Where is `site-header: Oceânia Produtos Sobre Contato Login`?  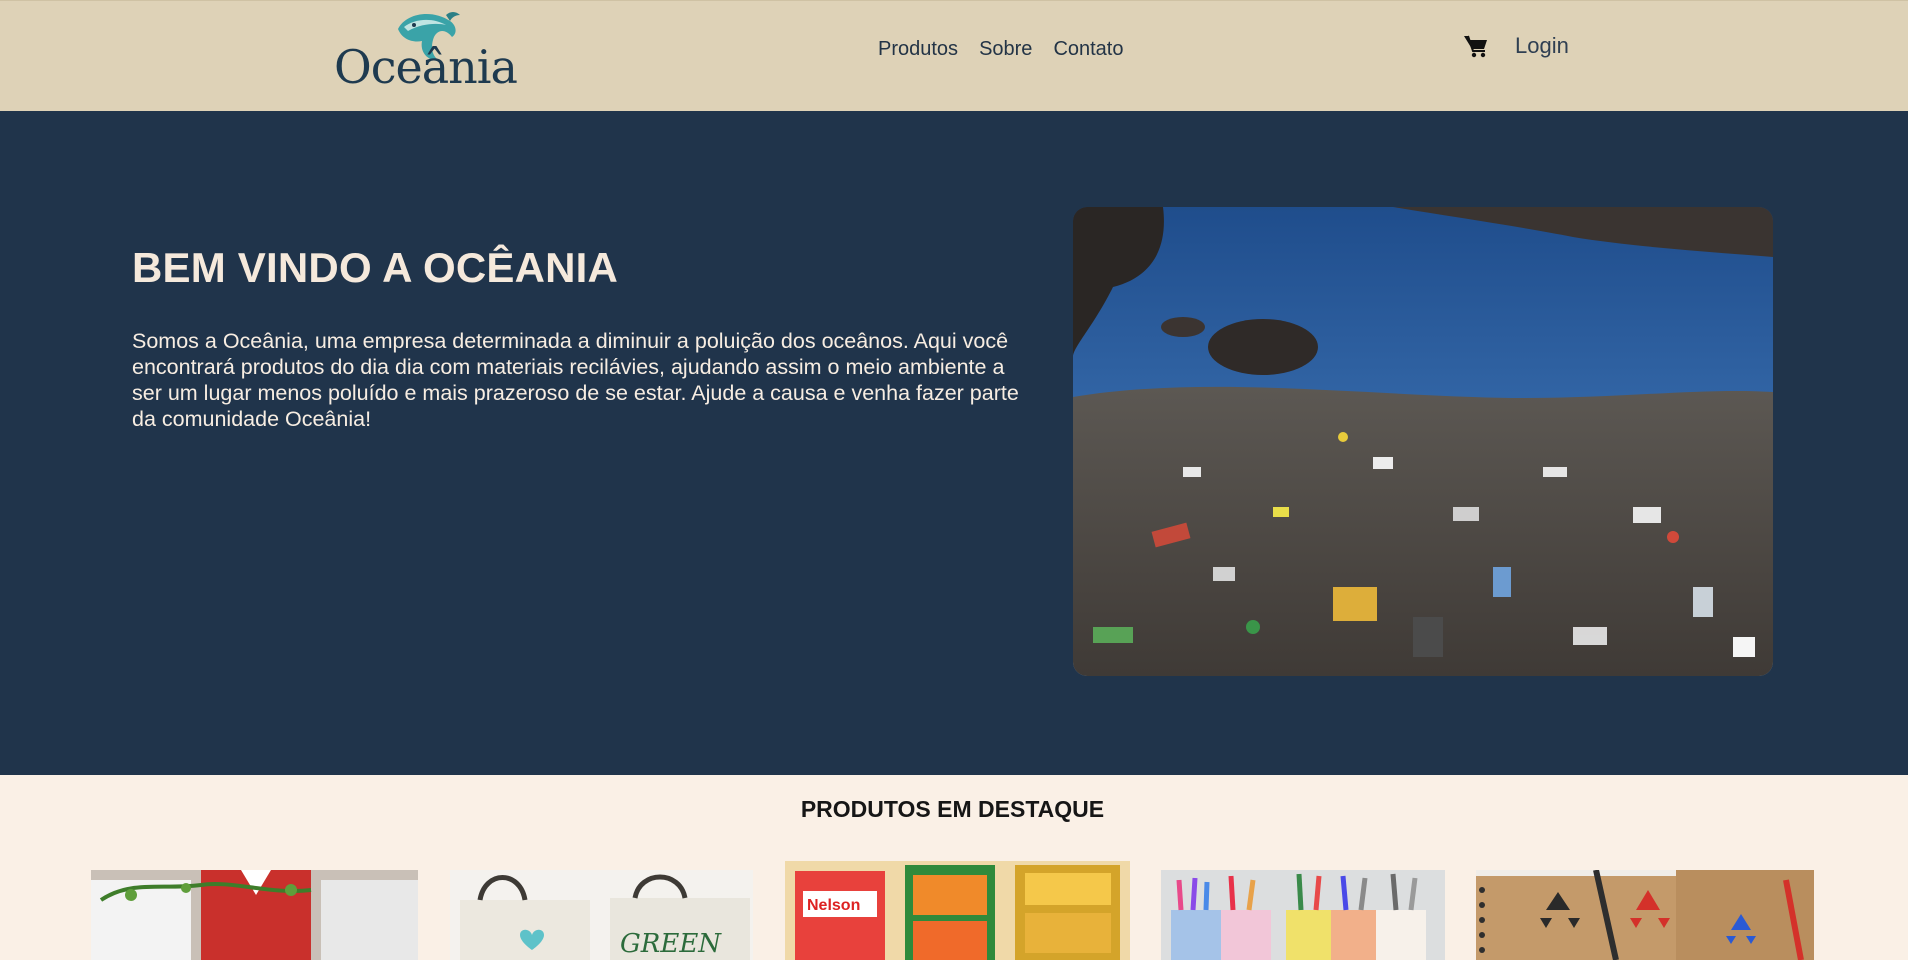 site-header: Oceânia Produtos Sobre Contato Login is located at coordinates (954, 55).